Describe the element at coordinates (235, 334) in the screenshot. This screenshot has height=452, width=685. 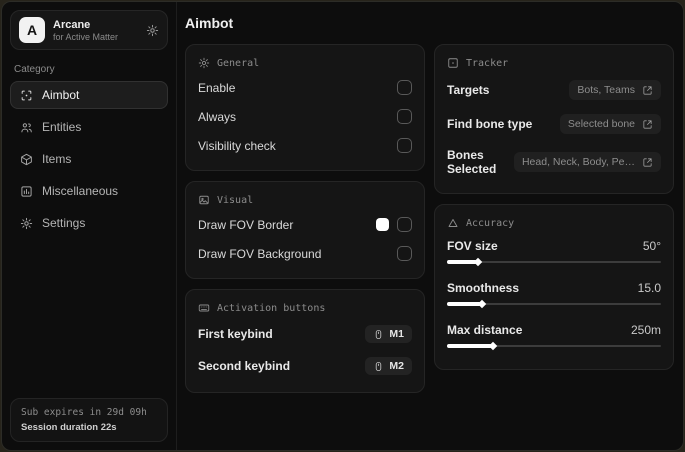
I see `keybind-label: First keybind` at that location.